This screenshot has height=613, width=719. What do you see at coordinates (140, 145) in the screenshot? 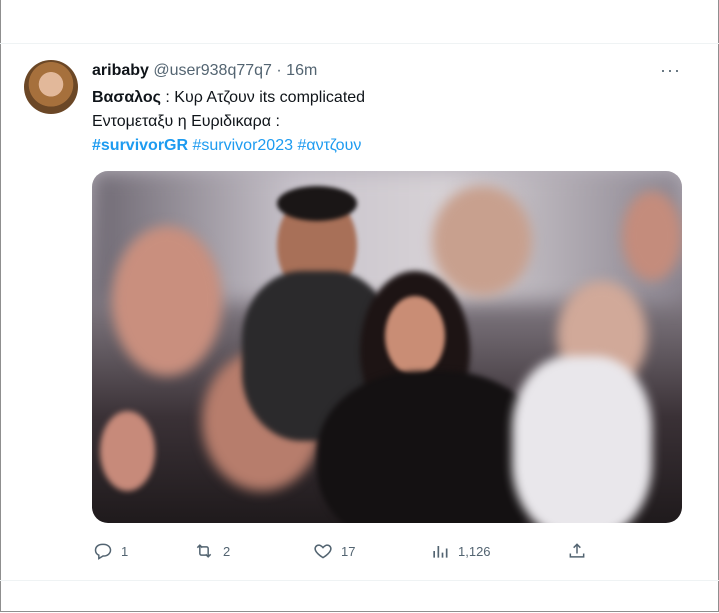
I see `hashtag-link: #survivorGR` at bounding box center [140, 145].